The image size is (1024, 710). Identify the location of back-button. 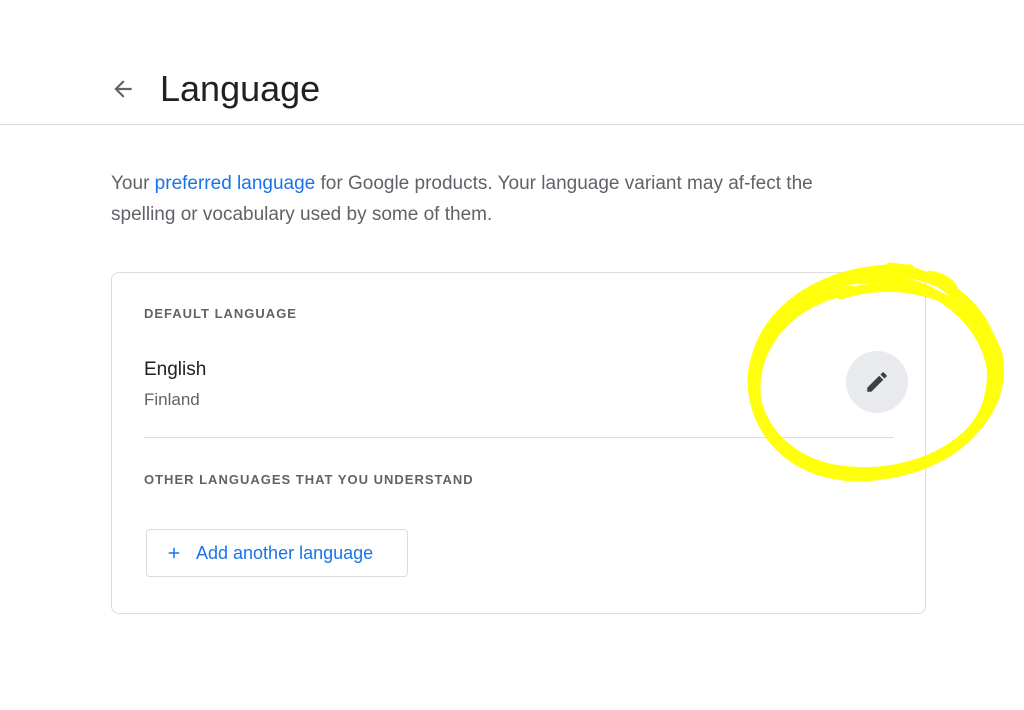
(123, 89).